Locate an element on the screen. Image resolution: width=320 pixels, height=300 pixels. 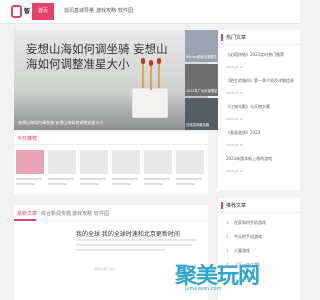
rank-number: 2 is located at coordinates (227, 236).